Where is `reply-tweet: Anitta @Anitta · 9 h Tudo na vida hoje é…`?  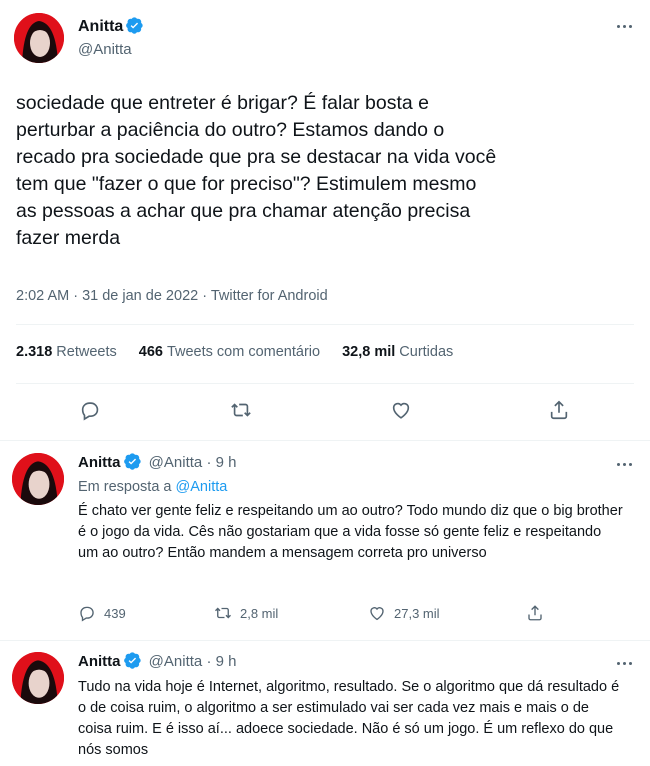
reply-tweet: Anitta @Anitta · 9 h Tudo na vida hoje é… is located at coordinates (325, 709).